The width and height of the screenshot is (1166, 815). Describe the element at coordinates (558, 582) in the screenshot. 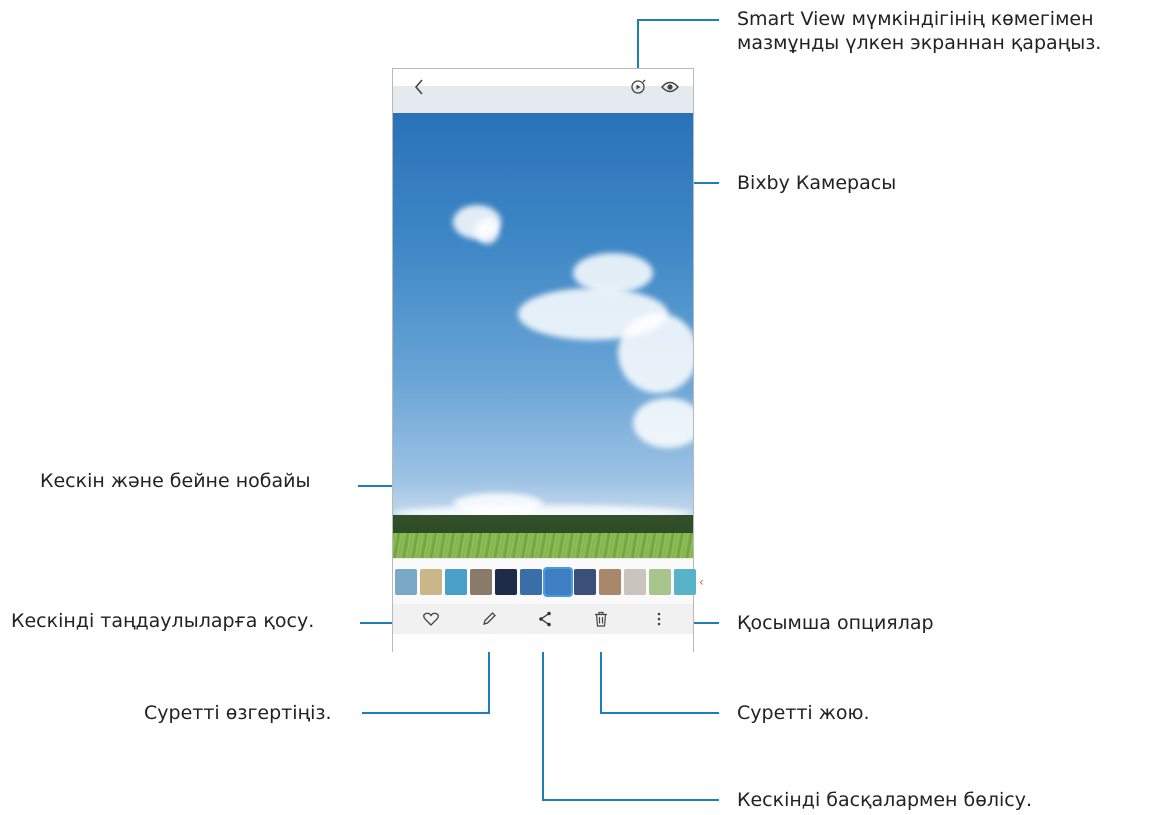

I see `thumbnail-selected` at that location.